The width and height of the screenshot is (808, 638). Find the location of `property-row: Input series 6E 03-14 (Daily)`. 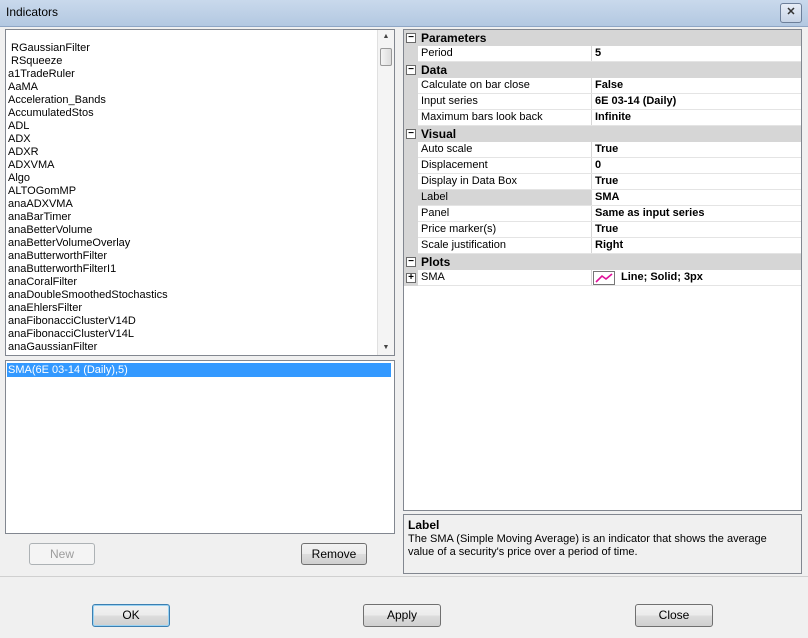

property-row: Input series 6E 03-14 (Daily) is located at coordinates (602, 102).